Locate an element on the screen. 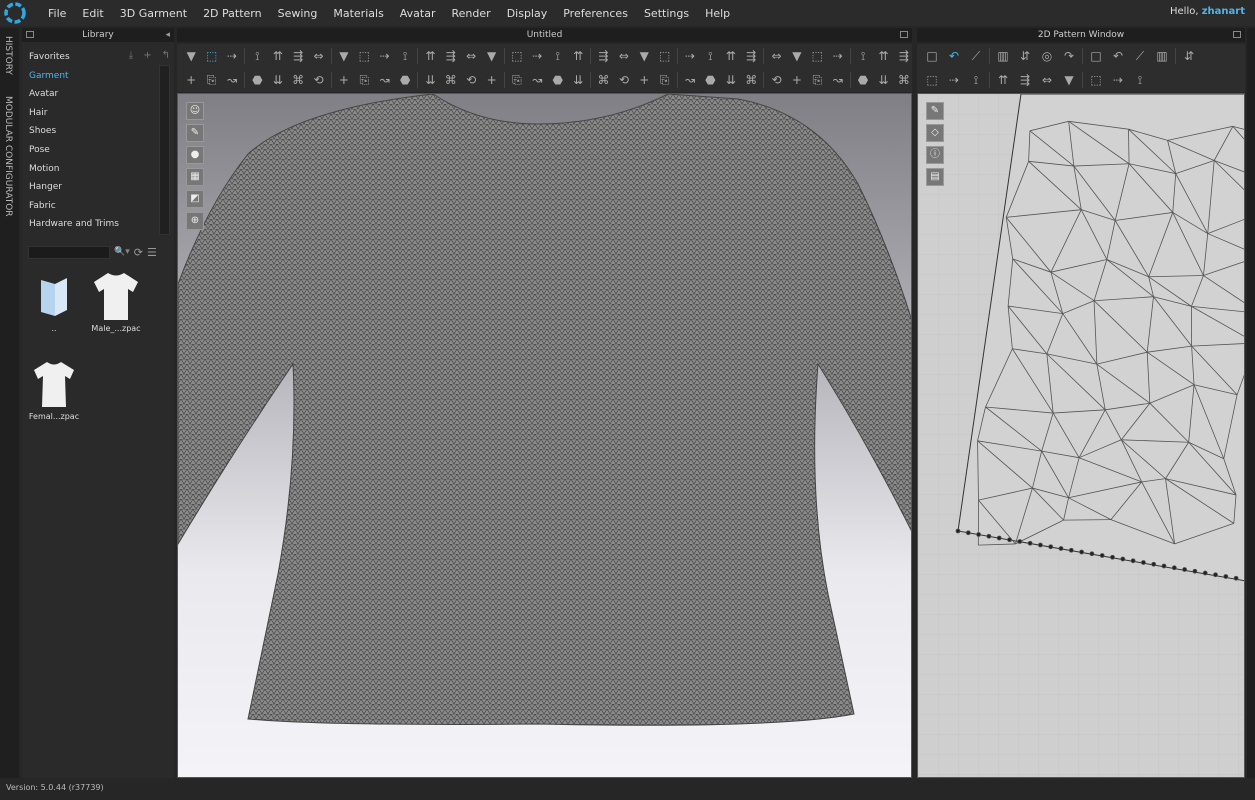 The width and height of the screenshot is (1255, 800). grid-icon: ⊕ is located at coordinates (195, 221).